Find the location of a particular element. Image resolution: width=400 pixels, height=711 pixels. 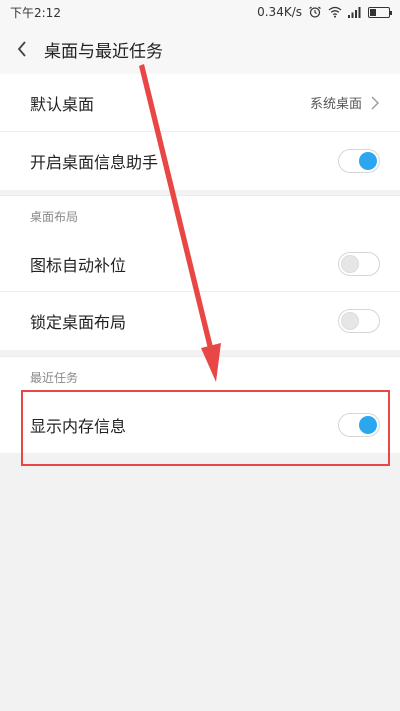

back-button is located at coordinates (22, 49).